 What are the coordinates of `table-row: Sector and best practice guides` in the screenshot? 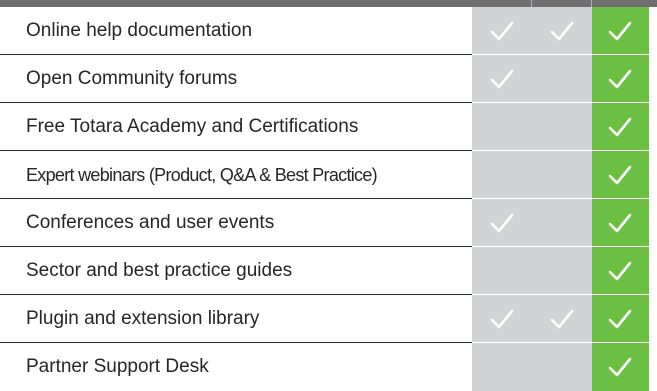 It's located at (328, 271).